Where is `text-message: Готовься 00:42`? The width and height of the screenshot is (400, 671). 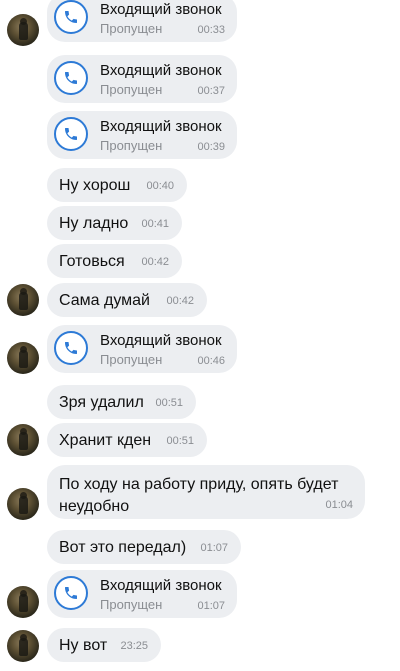 text-message: Готовься 00:42 is located at coordinates (114, 261).